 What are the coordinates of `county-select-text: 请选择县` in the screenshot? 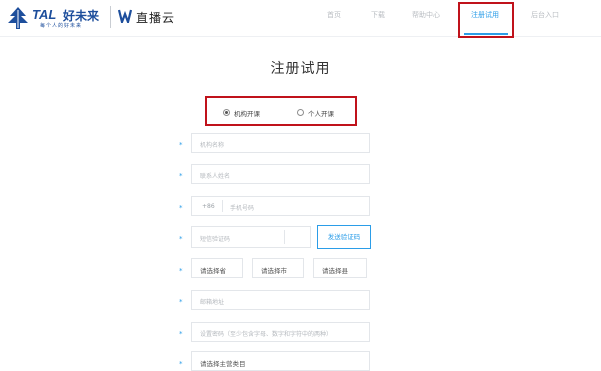 It's located at (335, 271).